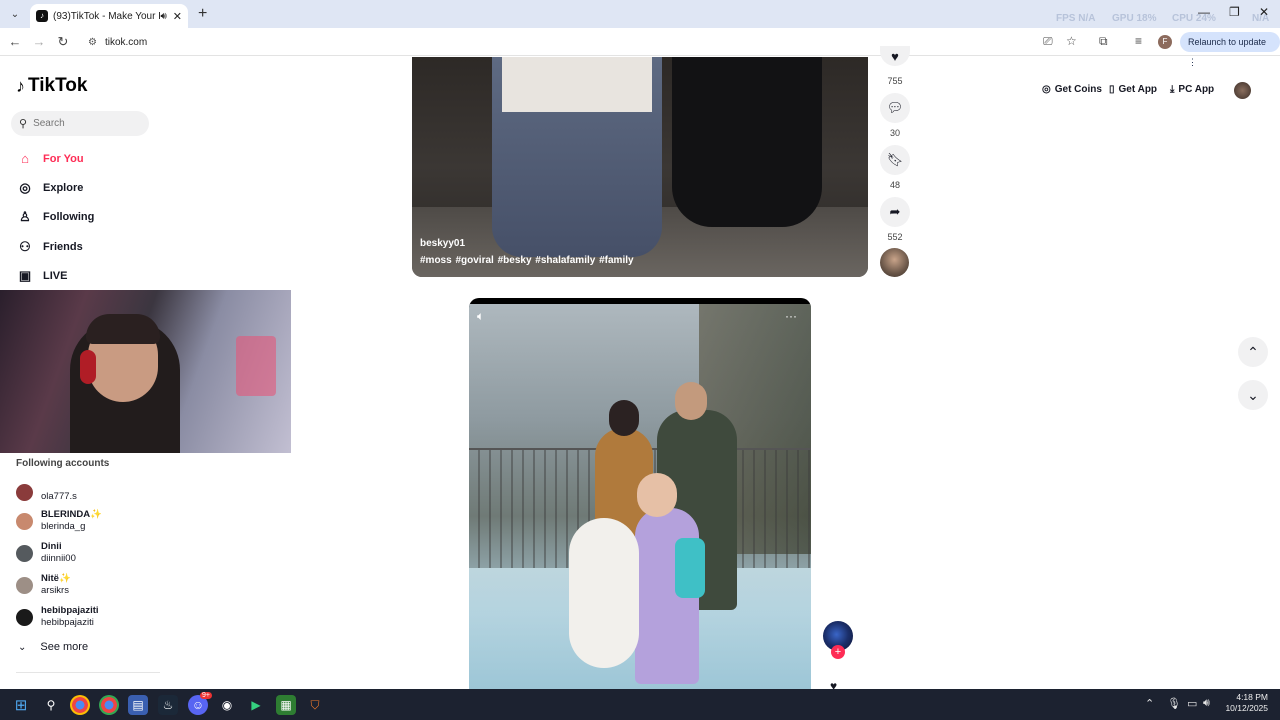  I want to click on extensions-icon: ⧉, so click(1103, 41).